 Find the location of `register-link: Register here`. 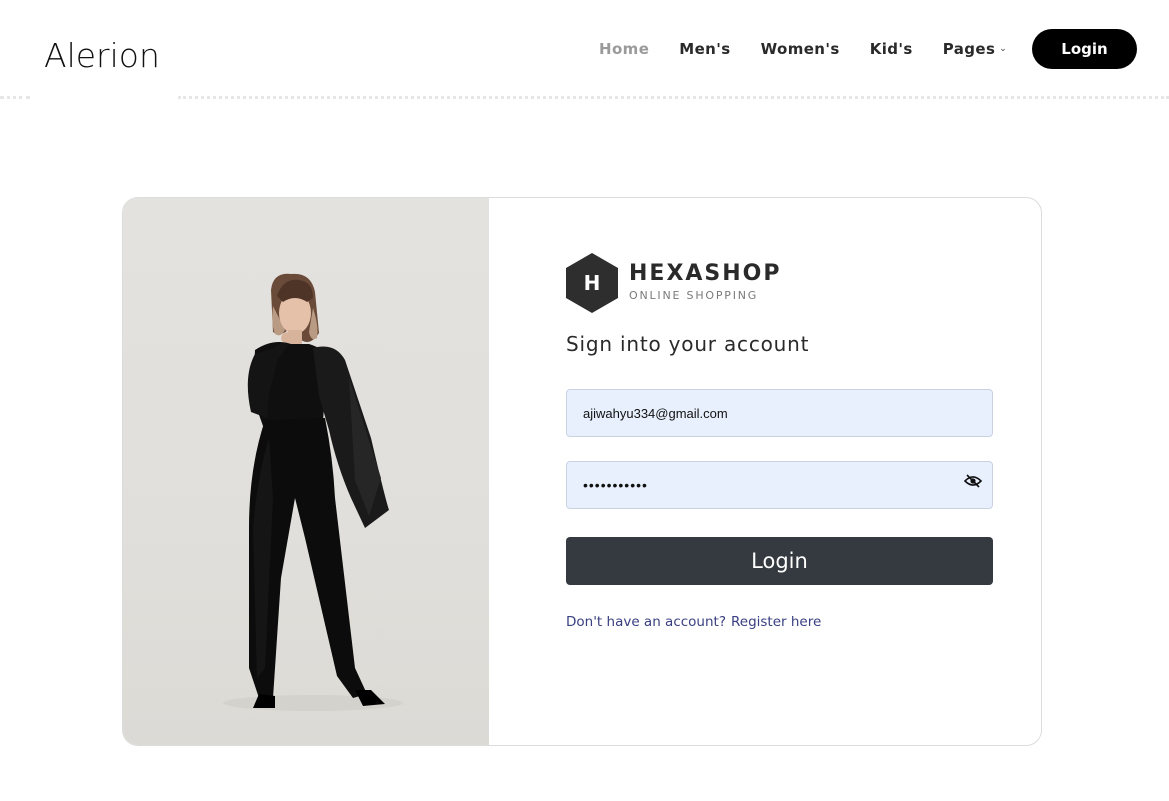

register-link: Register here is located at coordinates (776, 622).